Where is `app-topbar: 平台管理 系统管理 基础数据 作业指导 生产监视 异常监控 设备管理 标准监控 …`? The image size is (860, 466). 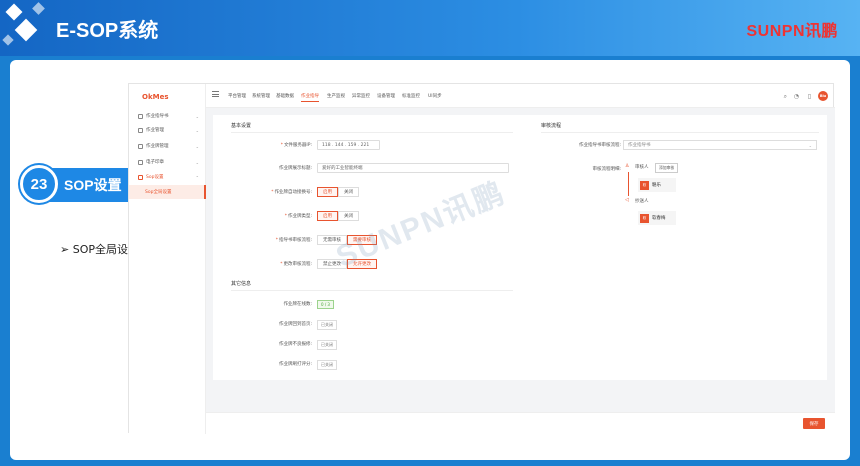
app-topbar: 平台管理 系统管理 基础数据 作业指导 生产监视 异常监控 设备管理 标准监控 … is located at coordinates (520, 96).